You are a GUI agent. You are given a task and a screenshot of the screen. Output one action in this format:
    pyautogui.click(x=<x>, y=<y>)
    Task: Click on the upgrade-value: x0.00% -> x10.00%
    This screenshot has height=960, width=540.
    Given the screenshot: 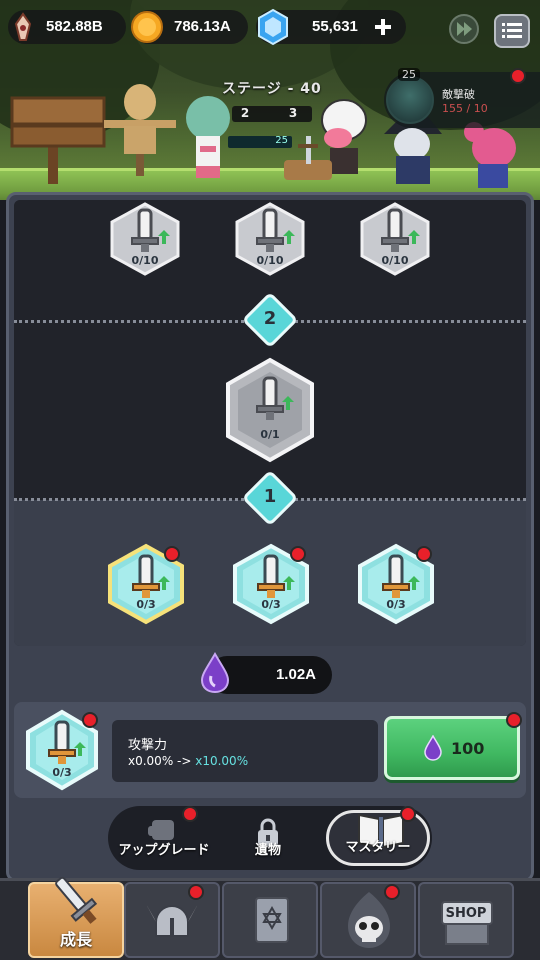 What is the action you would take?
    pyautogui.click(x=188, y=761)
    